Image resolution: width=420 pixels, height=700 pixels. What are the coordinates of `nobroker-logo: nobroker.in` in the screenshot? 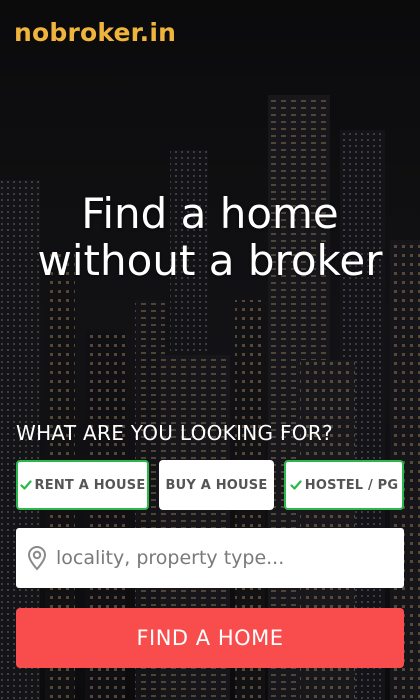 It's located at (95, 32).